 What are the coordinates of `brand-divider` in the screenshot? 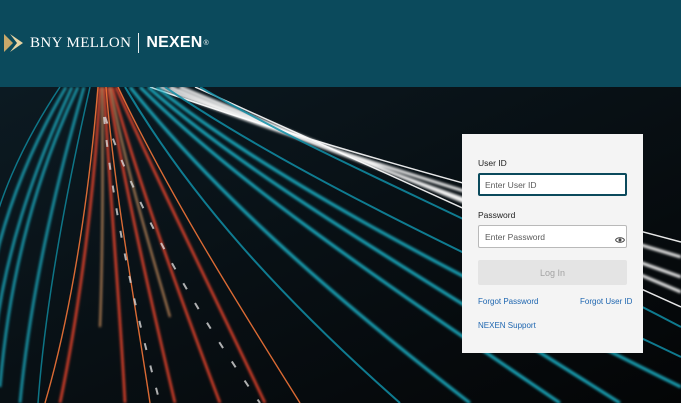 It's located at (139, 43).